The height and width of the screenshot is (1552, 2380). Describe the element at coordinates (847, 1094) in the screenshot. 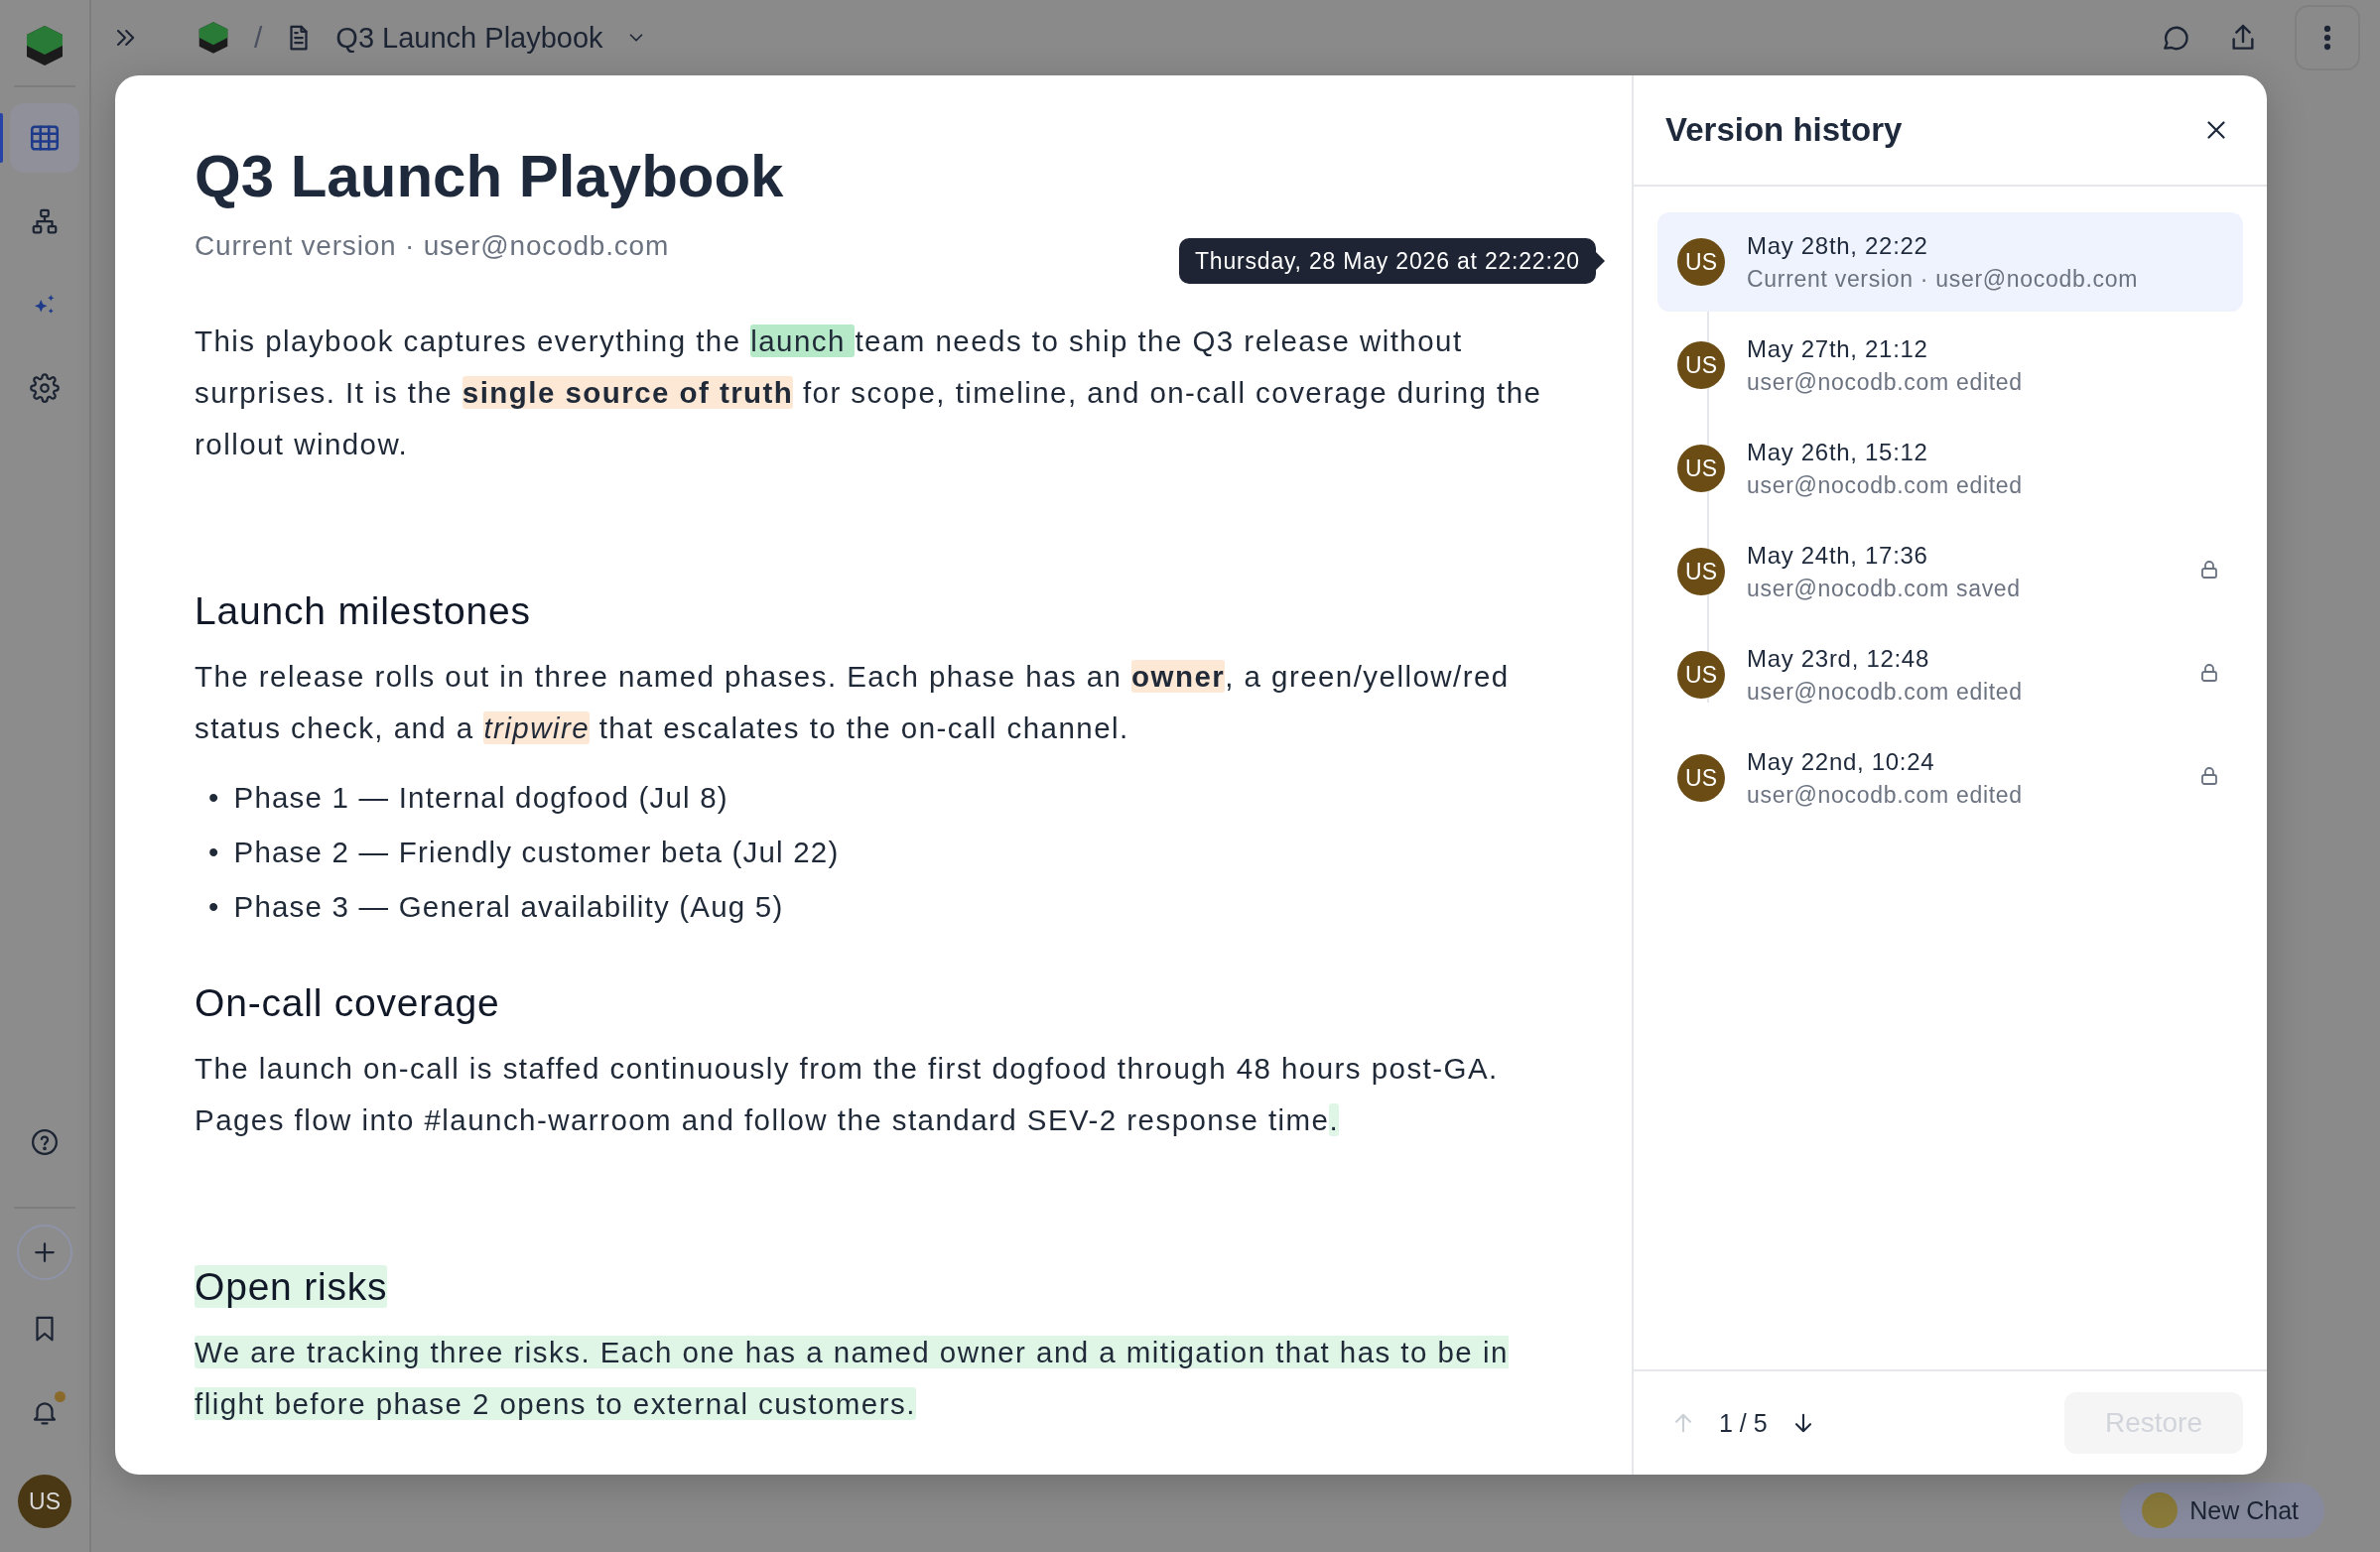

I see `paragraph: The launch on-call is staffed continuously from the first dogfood through 48 hours post-GA. Pages flow into #launch-warroom and follow the standard SEV-2 response time.` at that location.